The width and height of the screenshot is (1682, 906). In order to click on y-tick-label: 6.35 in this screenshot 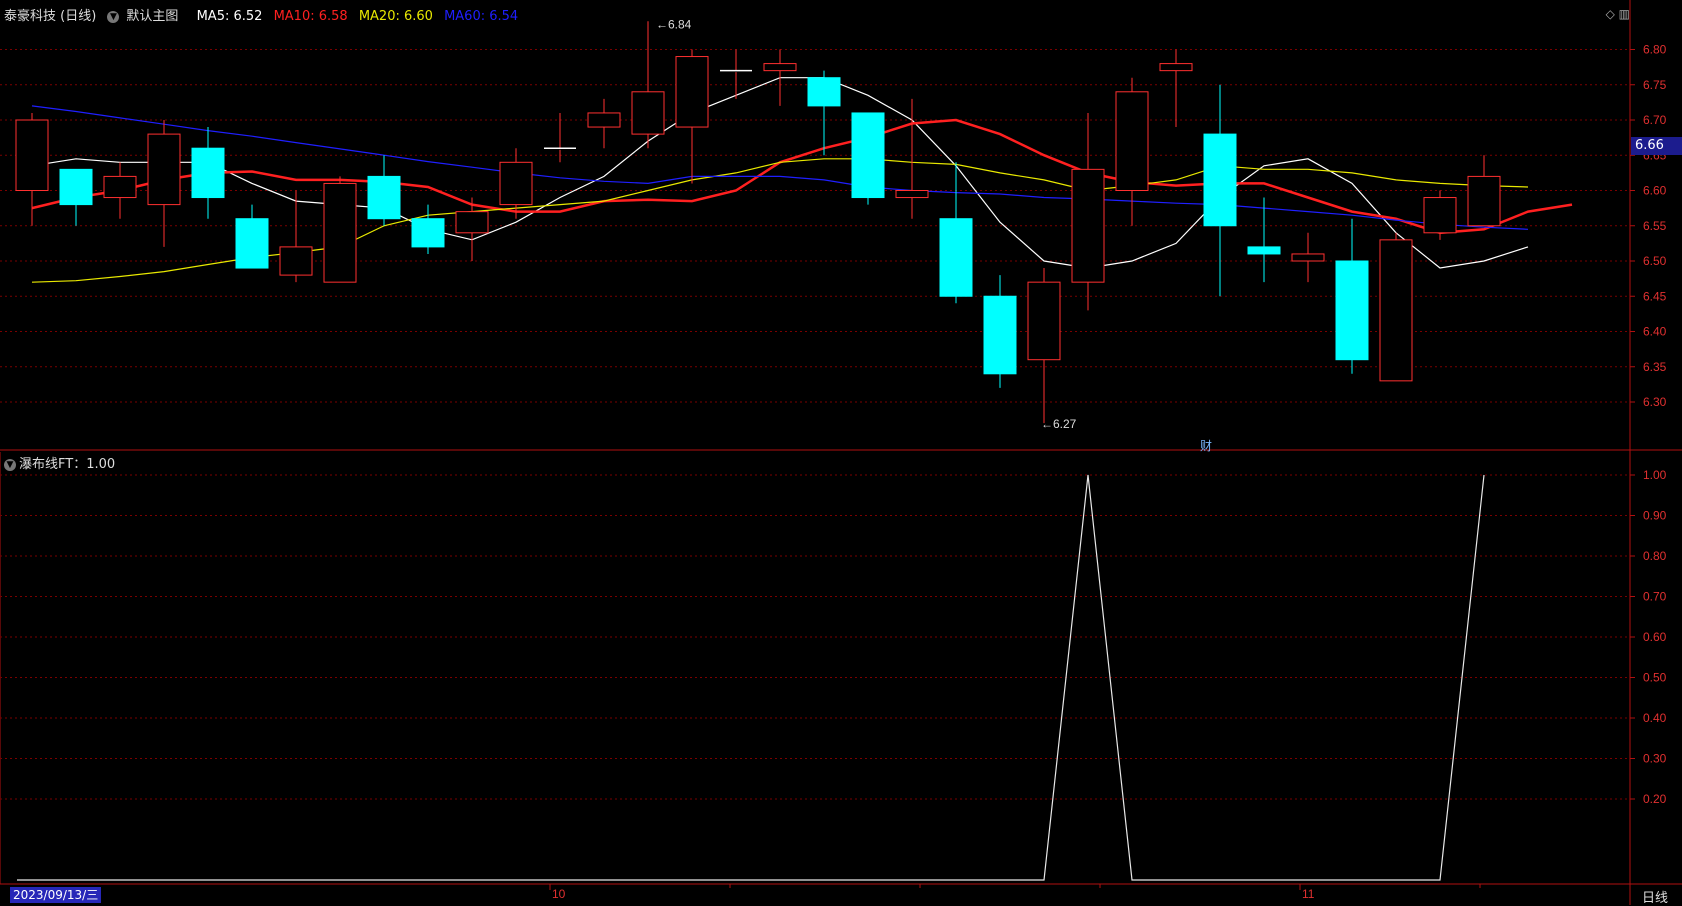, I will do `click(1655, 367)`.